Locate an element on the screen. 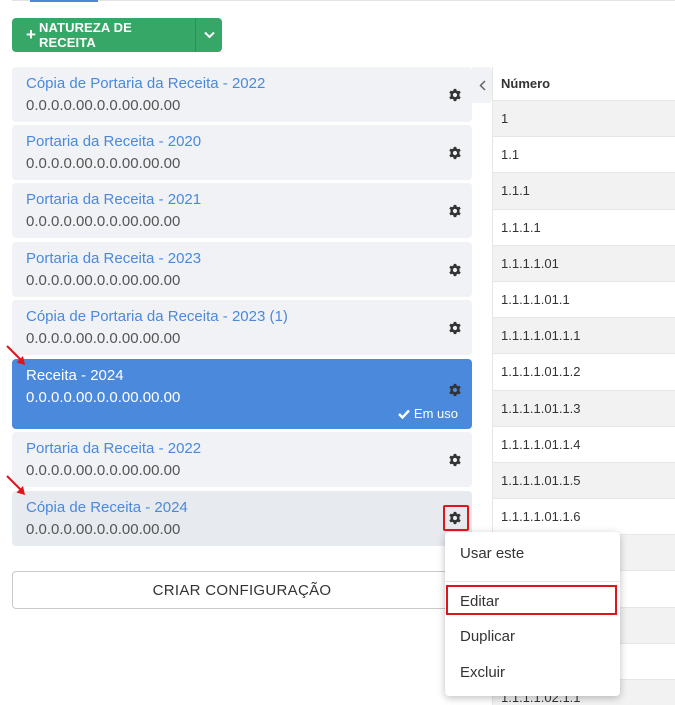 This screenshot has width=675, height=705. in-use-label: Em uso is located at coordinates (435, 413).